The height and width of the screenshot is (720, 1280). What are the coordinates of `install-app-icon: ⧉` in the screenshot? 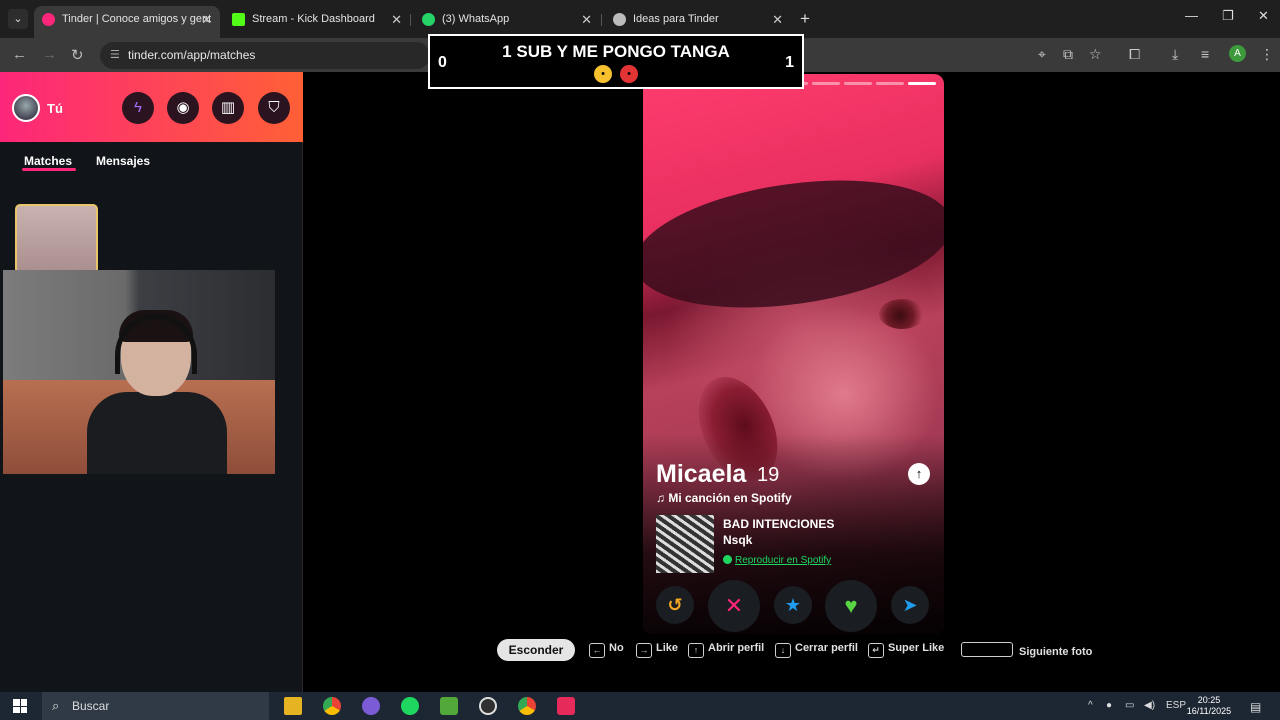 It's located at (1068, 54).